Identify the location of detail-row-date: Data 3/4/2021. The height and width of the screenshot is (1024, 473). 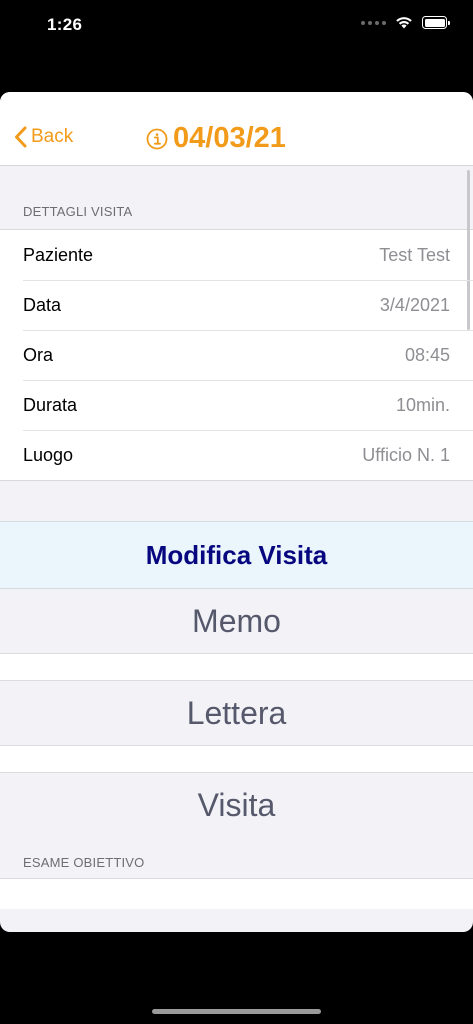
(236, 305).